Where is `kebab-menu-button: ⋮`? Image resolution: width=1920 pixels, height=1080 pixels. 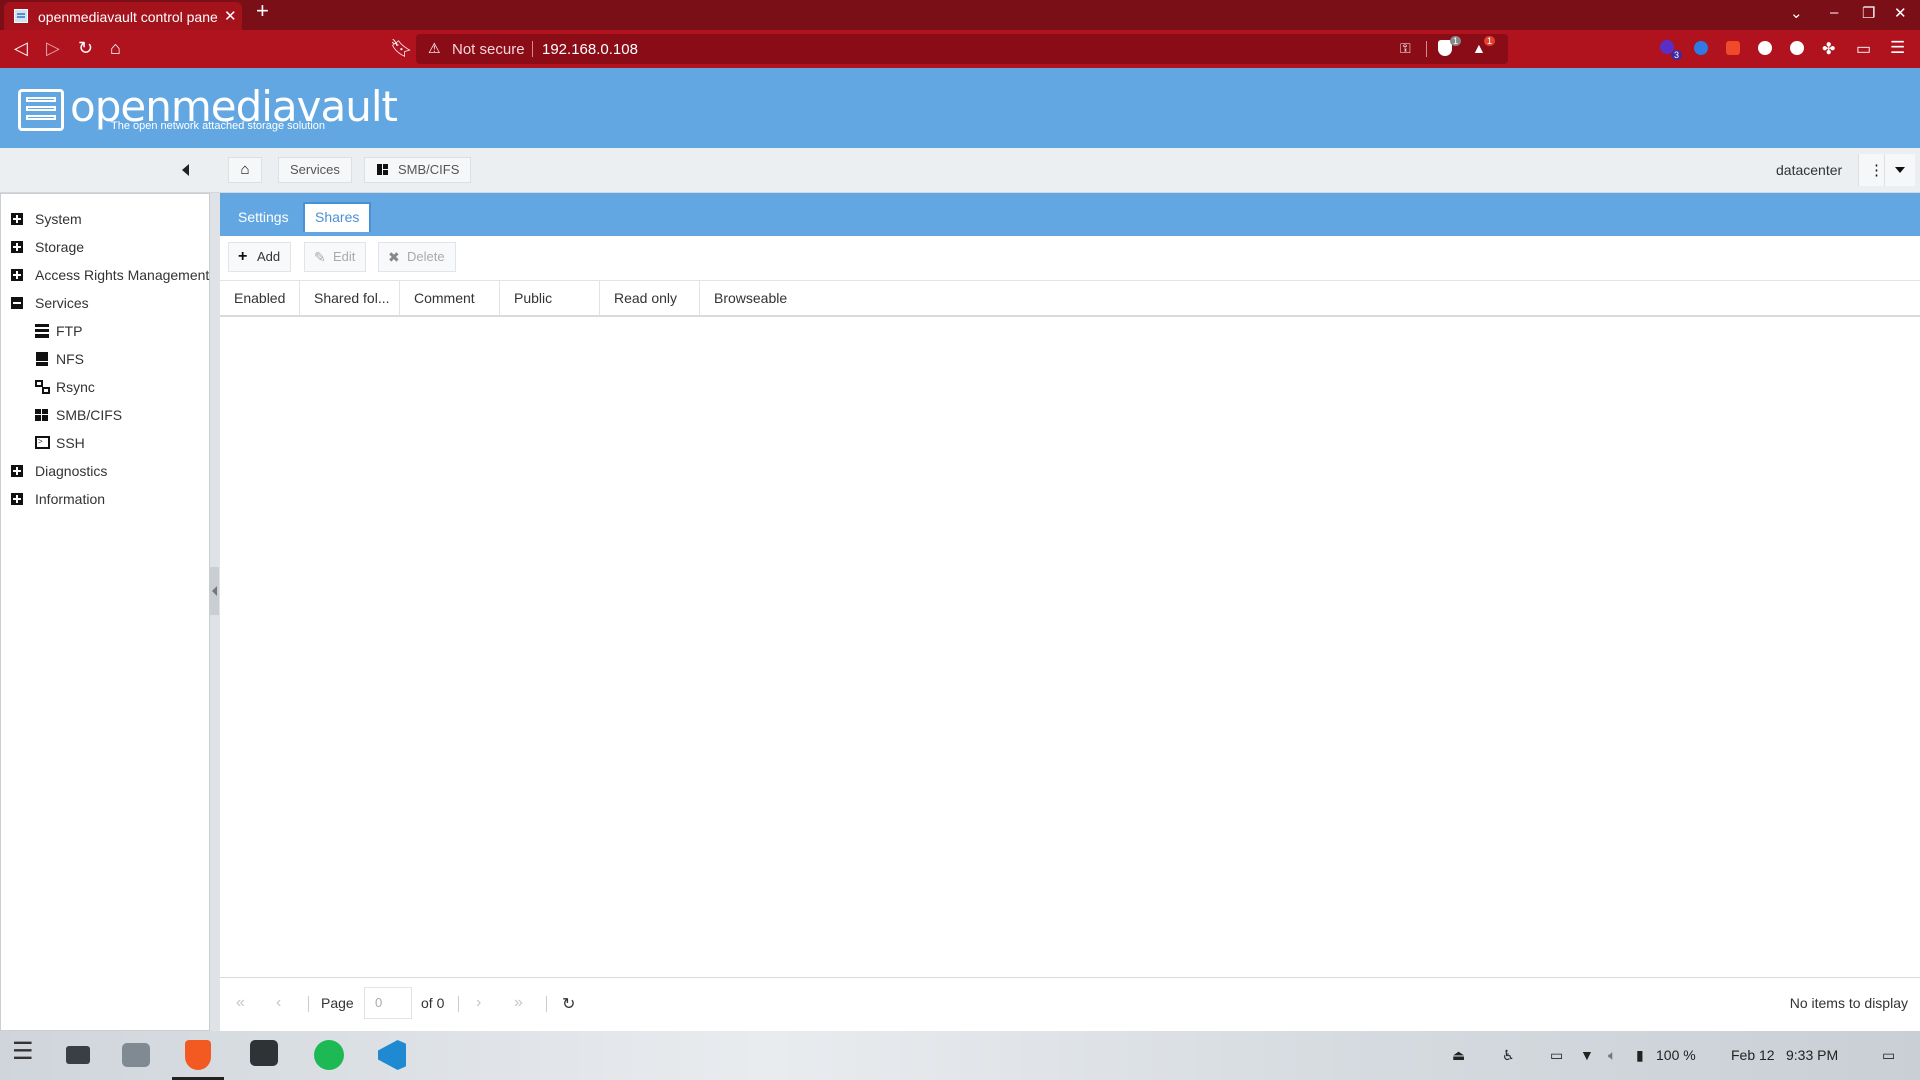
kebab-menu-button: ⋮ is located at coordinates (1871, 170).